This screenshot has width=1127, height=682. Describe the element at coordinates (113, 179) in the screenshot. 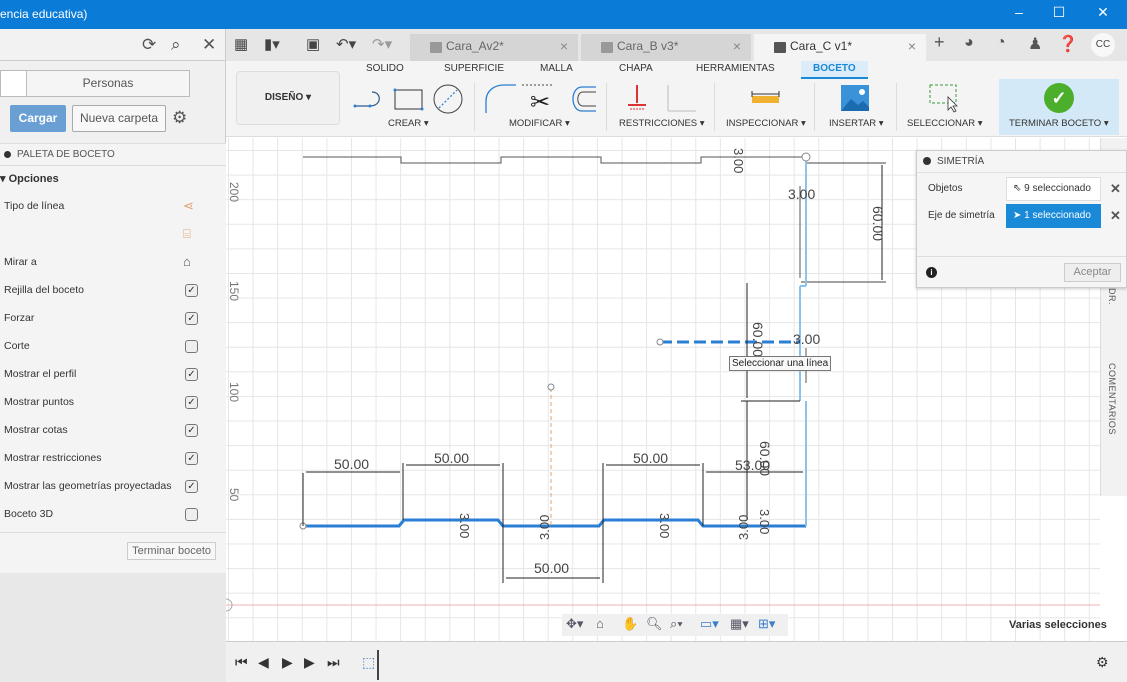

I see `options-header: ▾ Opciones` at that location.